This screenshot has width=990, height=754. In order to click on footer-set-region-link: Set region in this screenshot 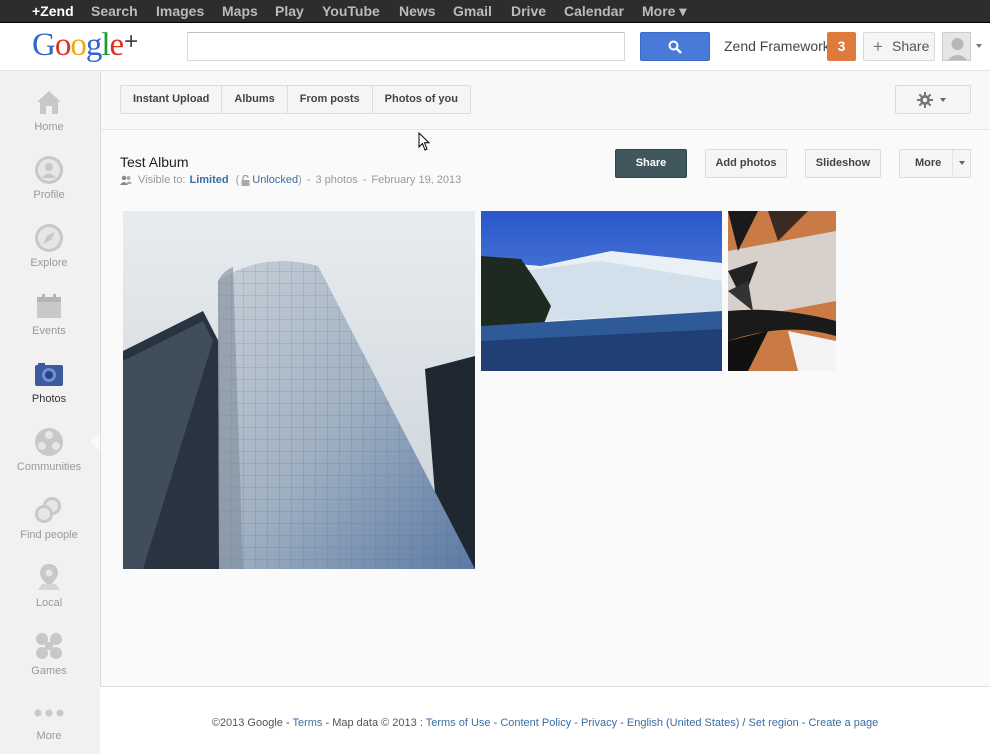, I will do `click(774, 723)`.